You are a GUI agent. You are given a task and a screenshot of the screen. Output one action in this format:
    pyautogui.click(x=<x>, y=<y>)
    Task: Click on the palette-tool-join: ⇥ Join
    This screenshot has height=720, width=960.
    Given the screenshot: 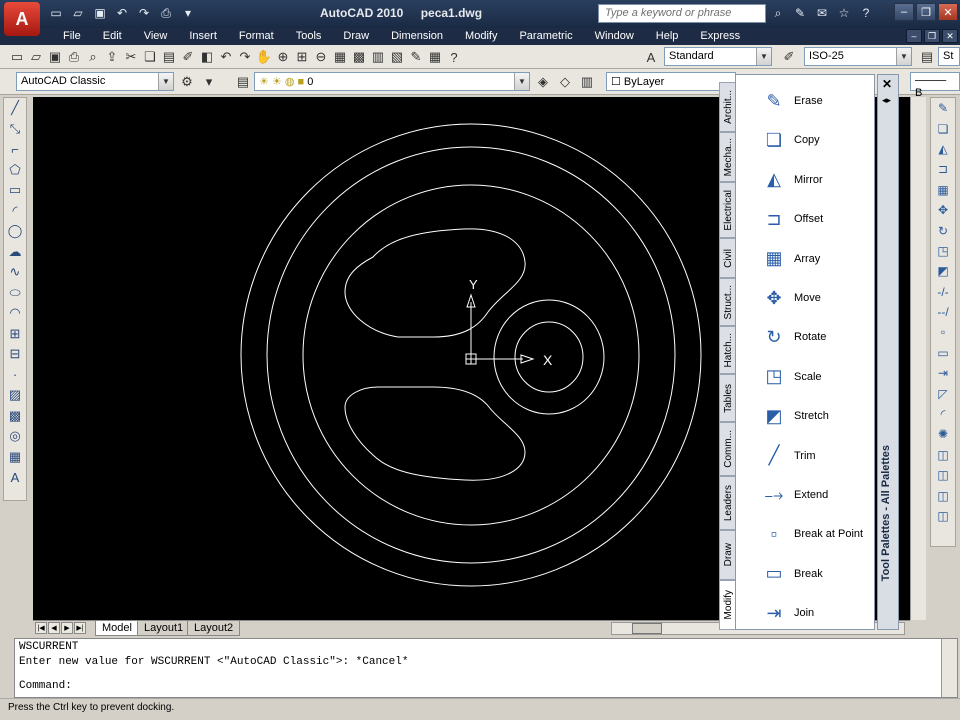 What is the action you would take?
    pyautogui.click(x=820, y=613)
    